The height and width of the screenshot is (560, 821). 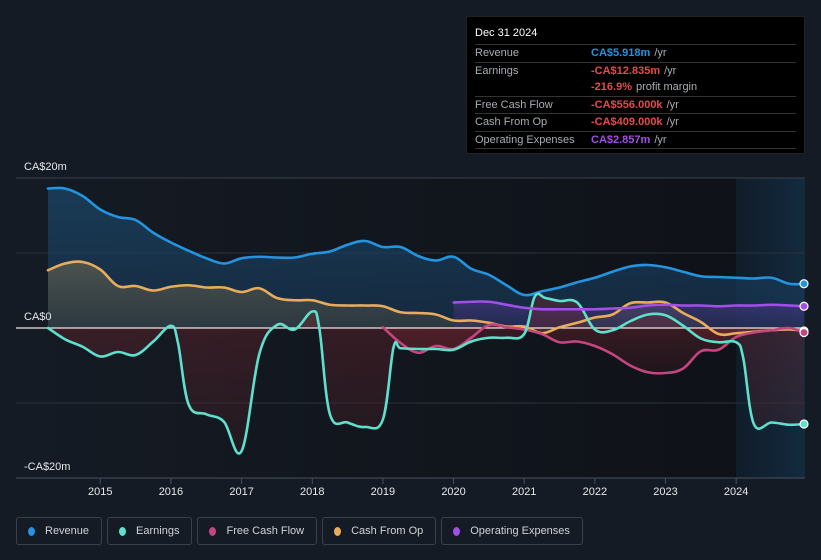 I want to click on cash-from-op-dot-icon, so click(x=338, y=531).